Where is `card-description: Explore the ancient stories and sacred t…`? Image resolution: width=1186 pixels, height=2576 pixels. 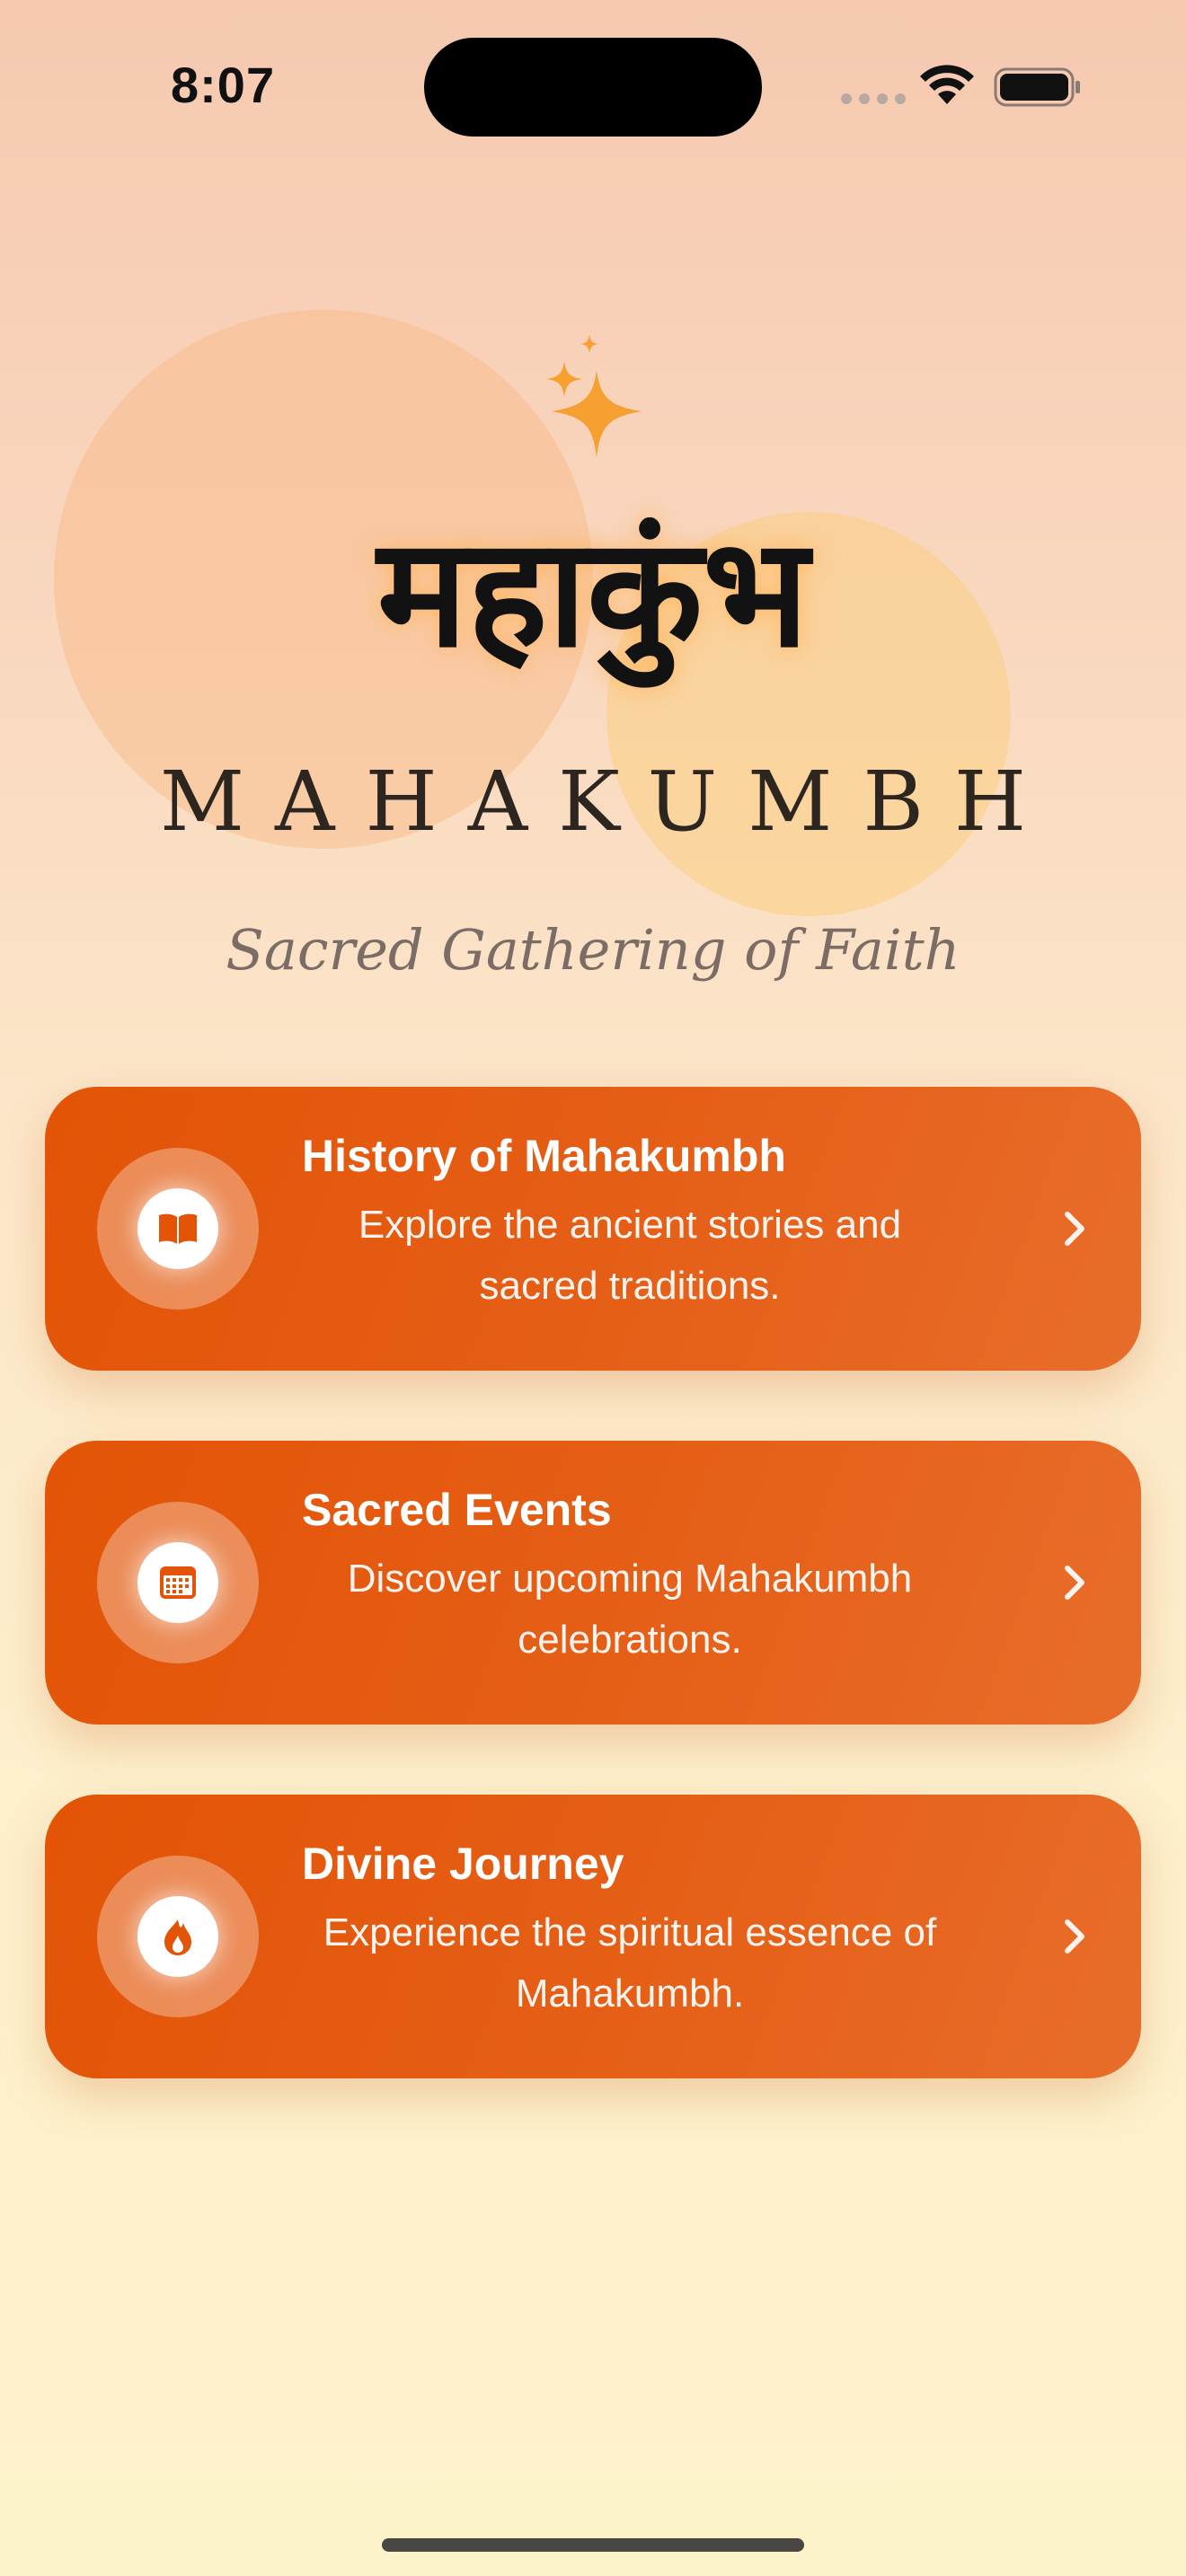 card-description: Explore the ancient stories and sacred t… is located at coordinates (630, 1255).